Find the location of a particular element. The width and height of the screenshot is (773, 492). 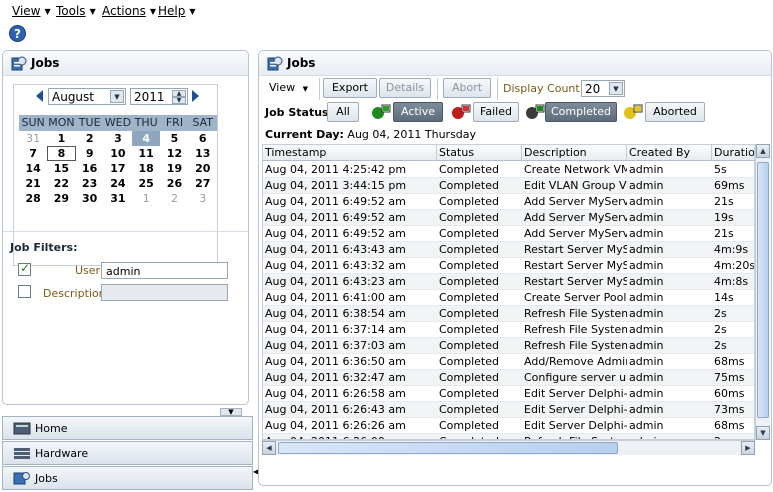

year-stepper: 2011 ▲ ▼ is located at coordinates (159, 96).